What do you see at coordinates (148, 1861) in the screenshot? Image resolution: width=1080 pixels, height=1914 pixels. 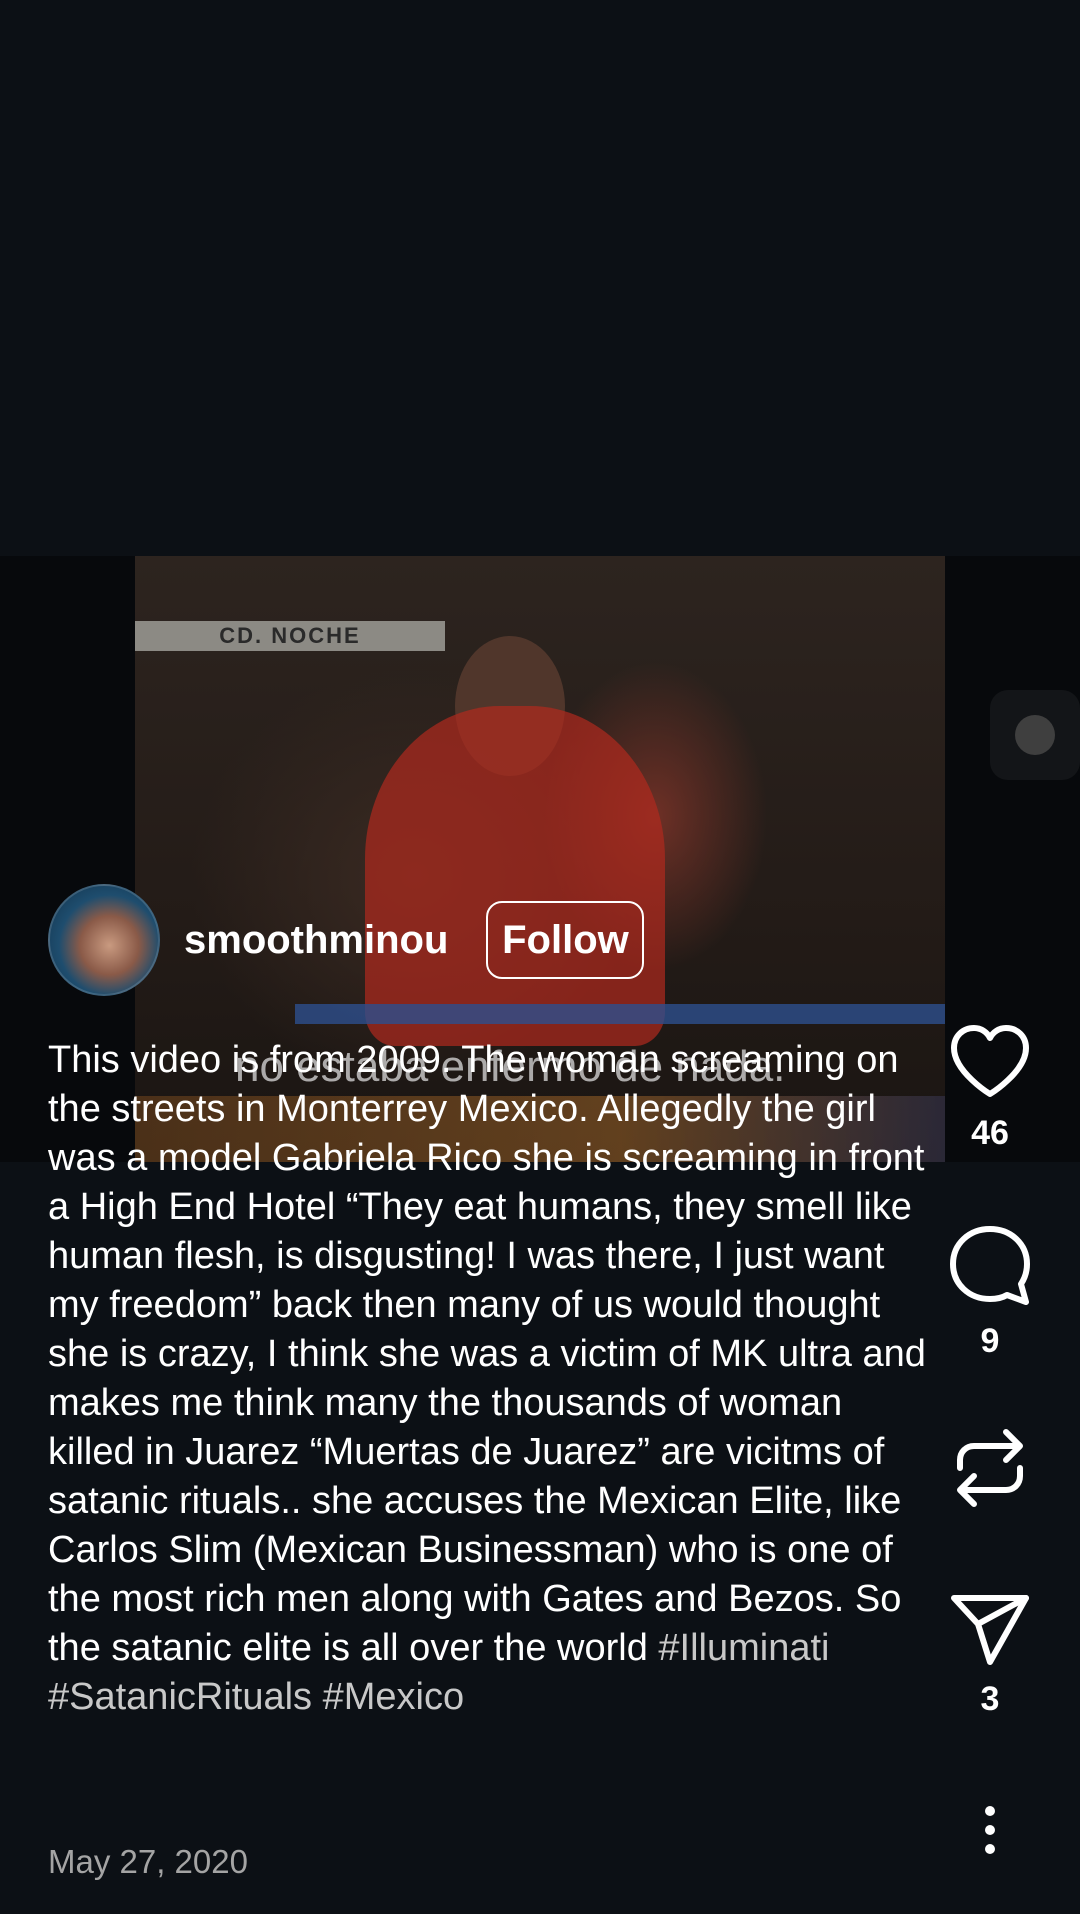 I see `post-date: May 27, 2020` at bounding box center [148, 1861].